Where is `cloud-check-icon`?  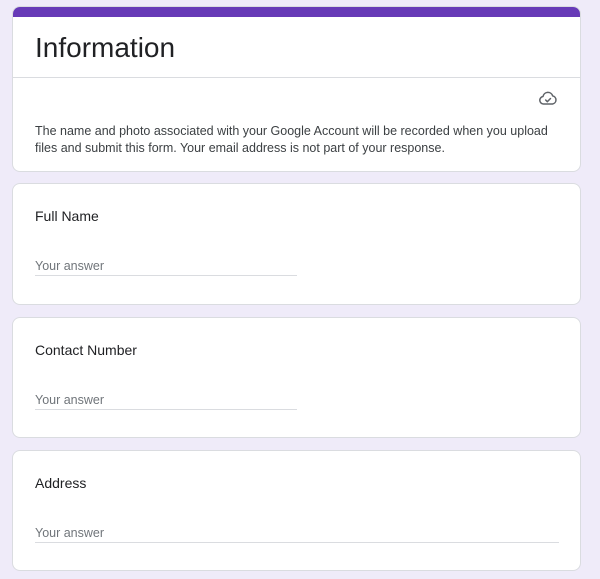
cloud-check-icon is located at coordinates (548, 99).